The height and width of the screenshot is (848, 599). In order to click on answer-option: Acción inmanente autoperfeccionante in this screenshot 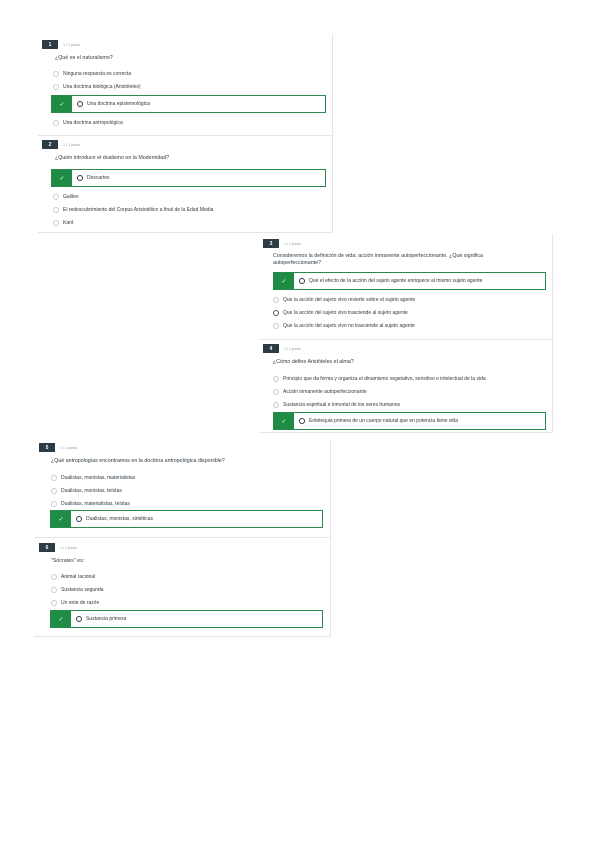, I will do `click(320, 392)`.